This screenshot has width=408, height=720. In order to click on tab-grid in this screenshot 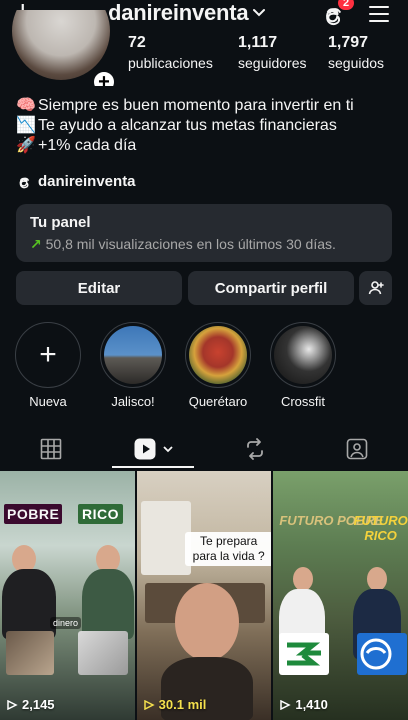, I will do `click(51, 449)`.